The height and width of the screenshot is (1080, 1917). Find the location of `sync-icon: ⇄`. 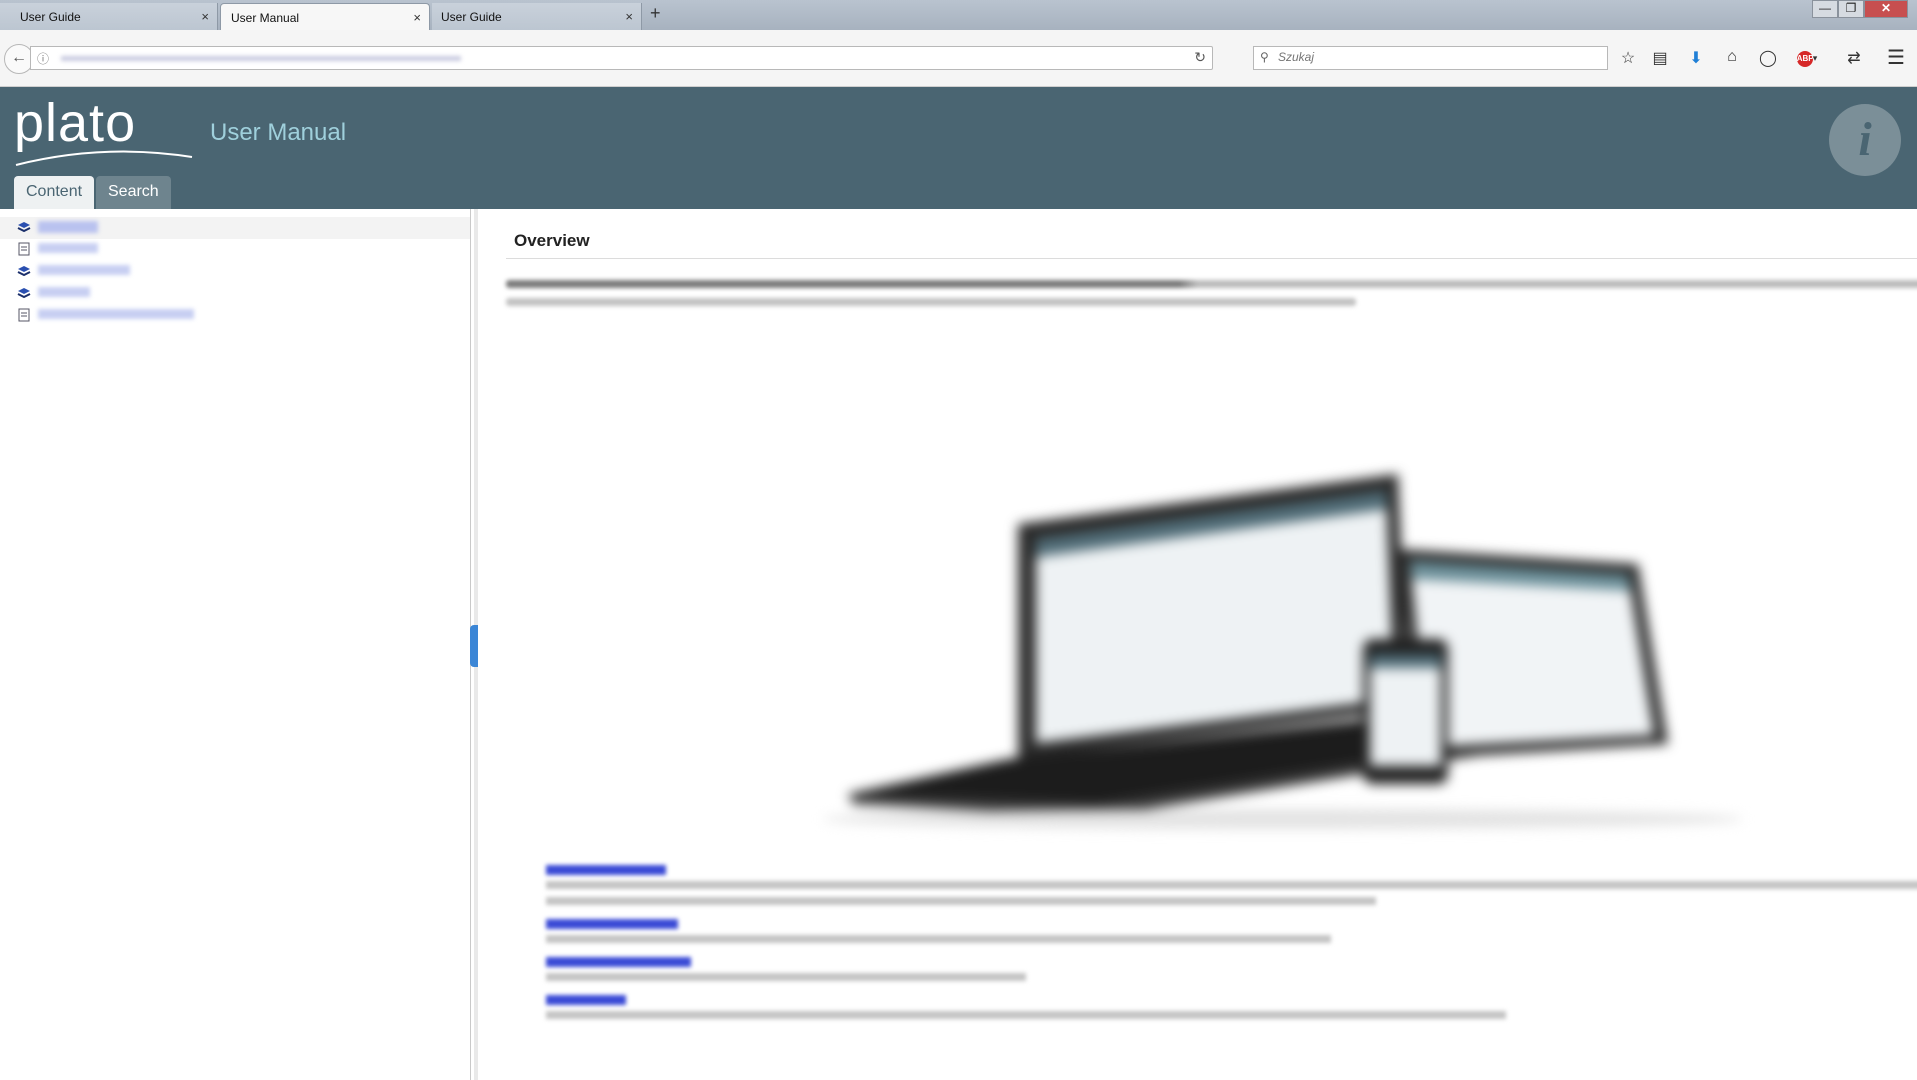

sync-icon: ⇄ is located at coordinates (1854, 58).